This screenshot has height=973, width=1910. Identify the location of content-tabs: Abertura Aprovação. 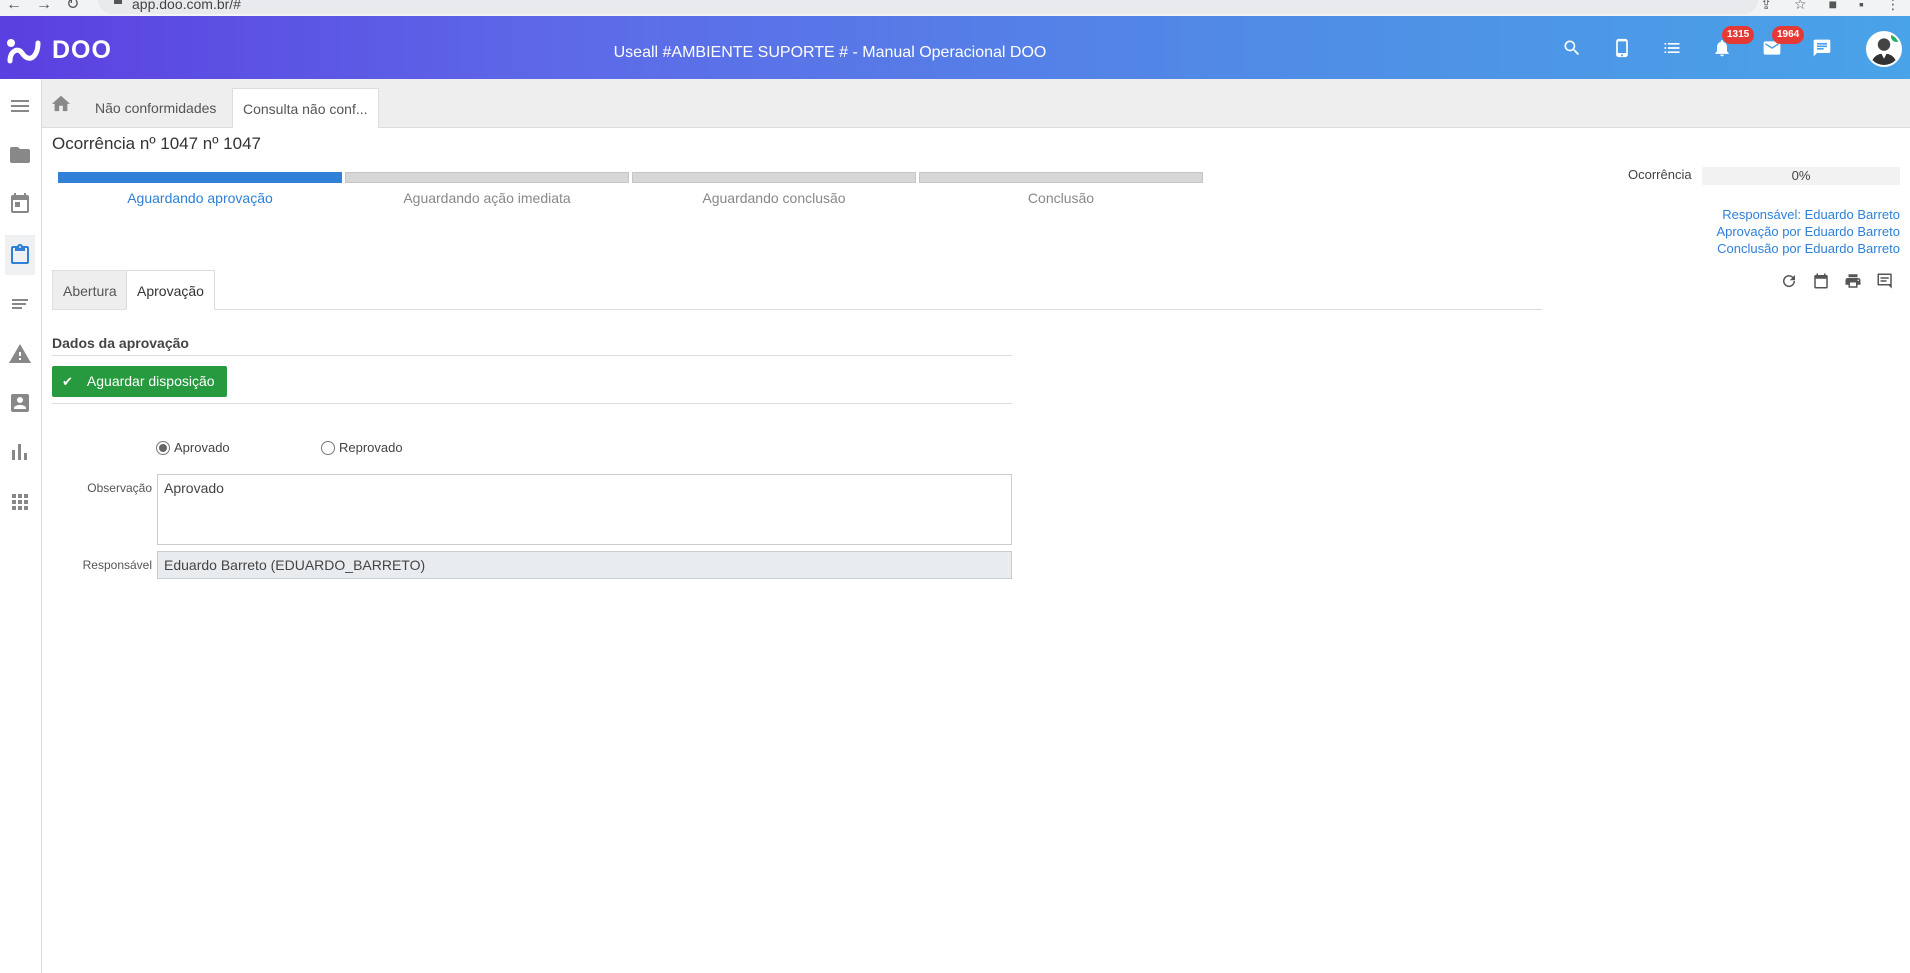
(797, 290).